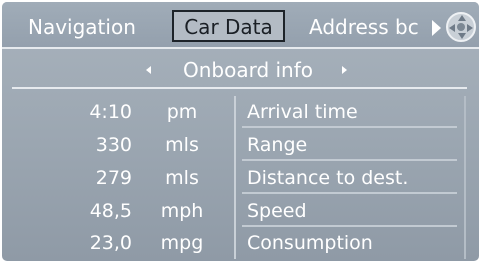  Describe the element at coordinates (462, 36) in the screenshot. I see `down-arrow-icon` at that location.